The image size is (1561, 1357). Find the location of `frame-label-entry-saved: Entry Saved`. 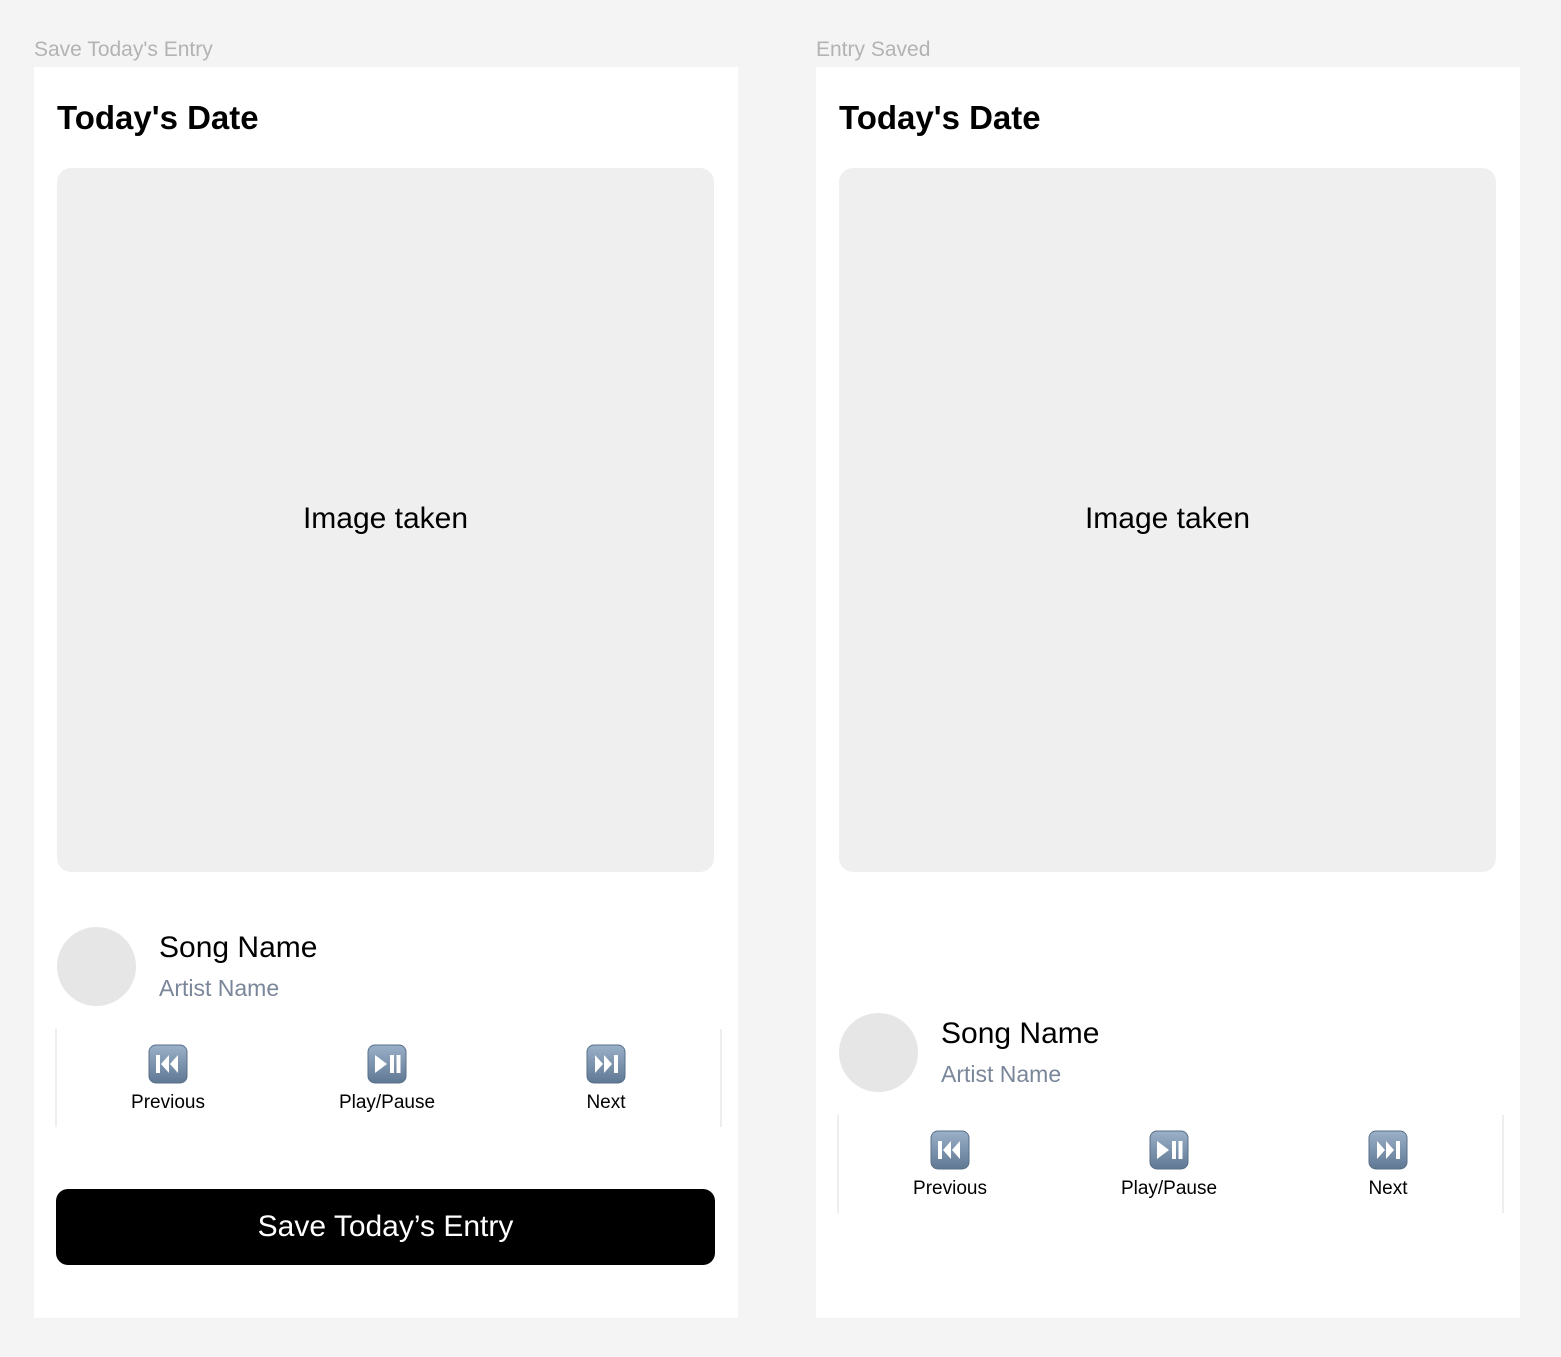

frame-label-entry-saved: Entry Saved is located at coordinates (873, 49).